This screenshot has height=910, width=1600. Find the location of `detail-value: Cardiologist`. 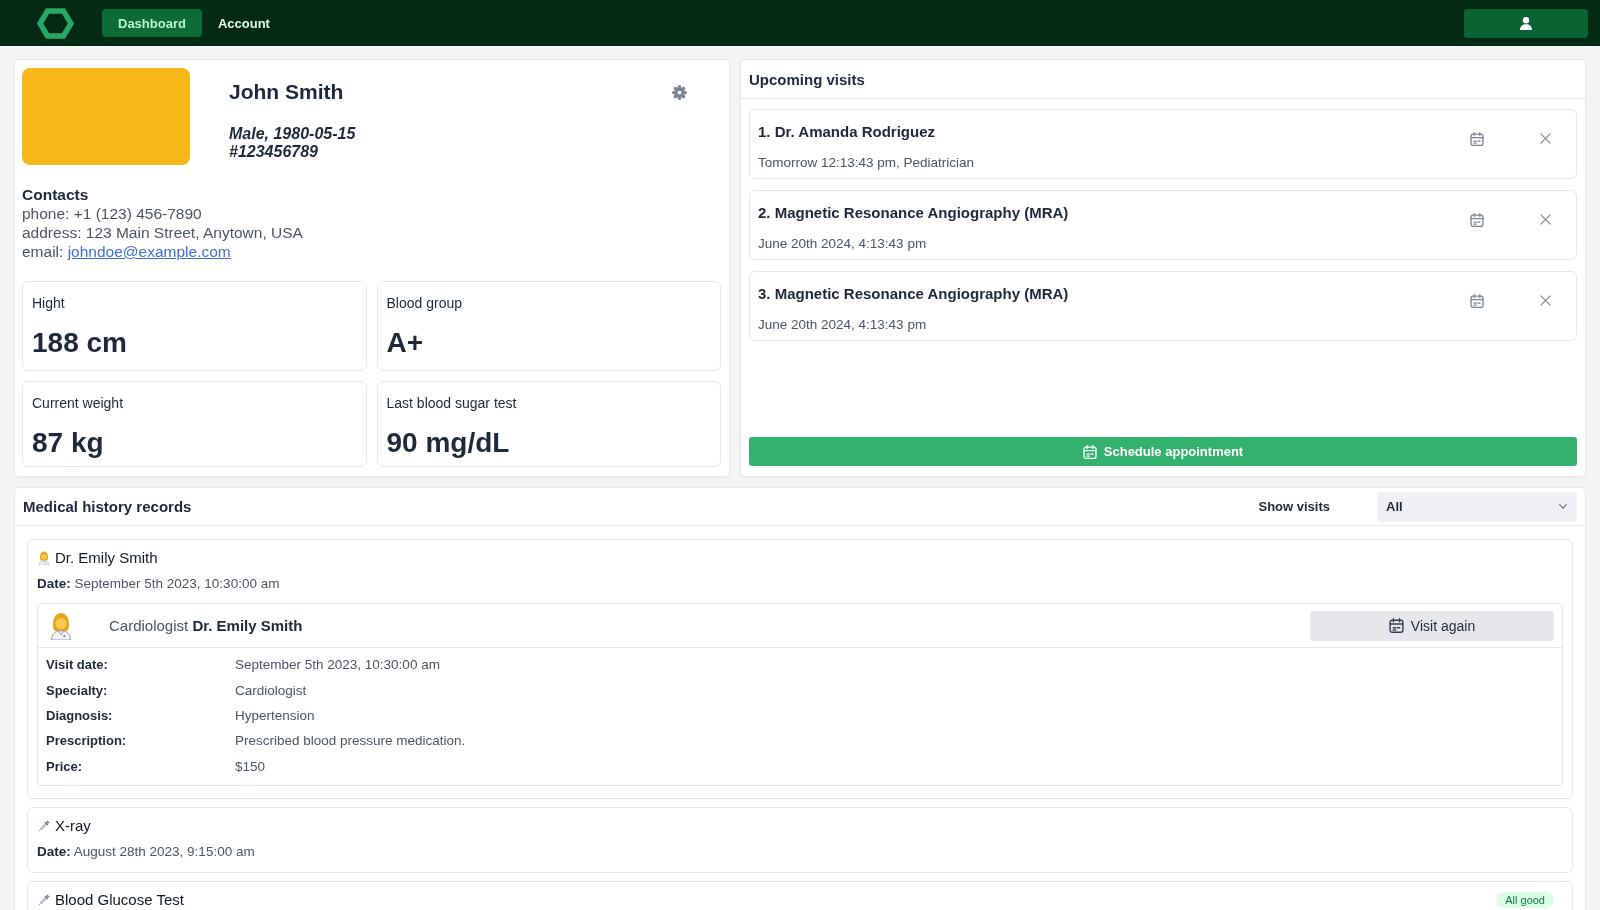

detail-value: Cardiologist is located at coordinates (271, 690).